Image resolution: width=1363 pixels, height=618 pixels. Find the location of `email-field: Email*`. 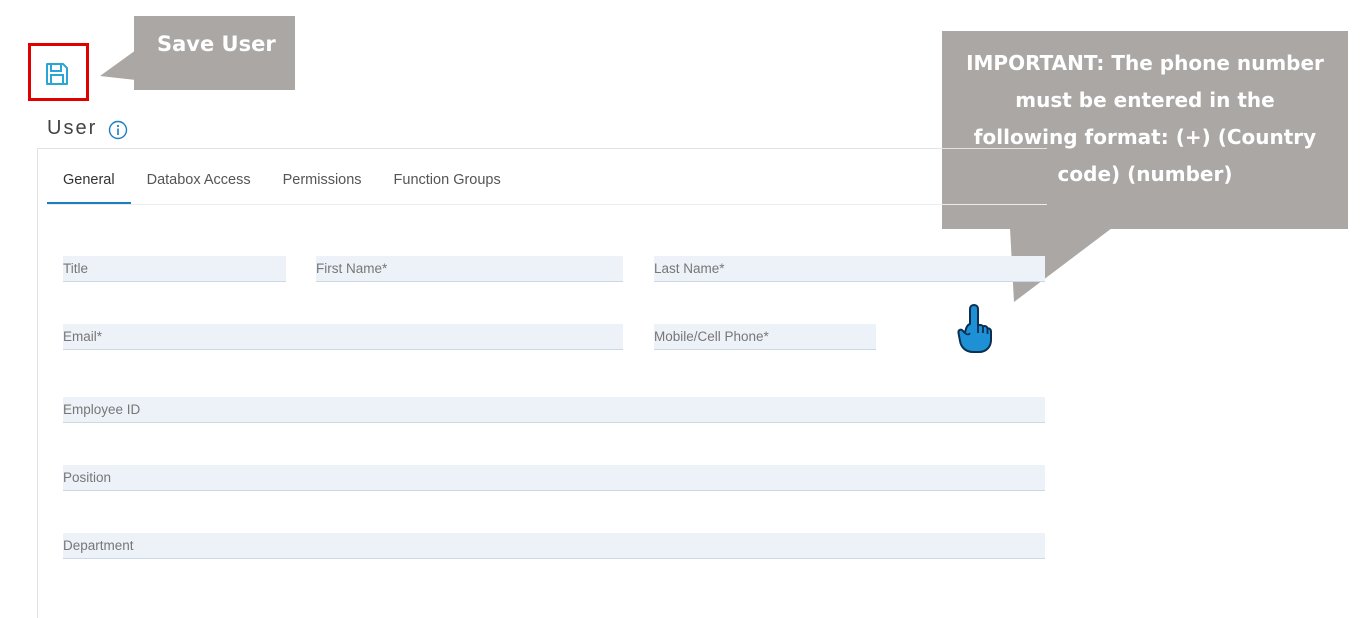

email-field: Email* is located at coordinates (343, 337).